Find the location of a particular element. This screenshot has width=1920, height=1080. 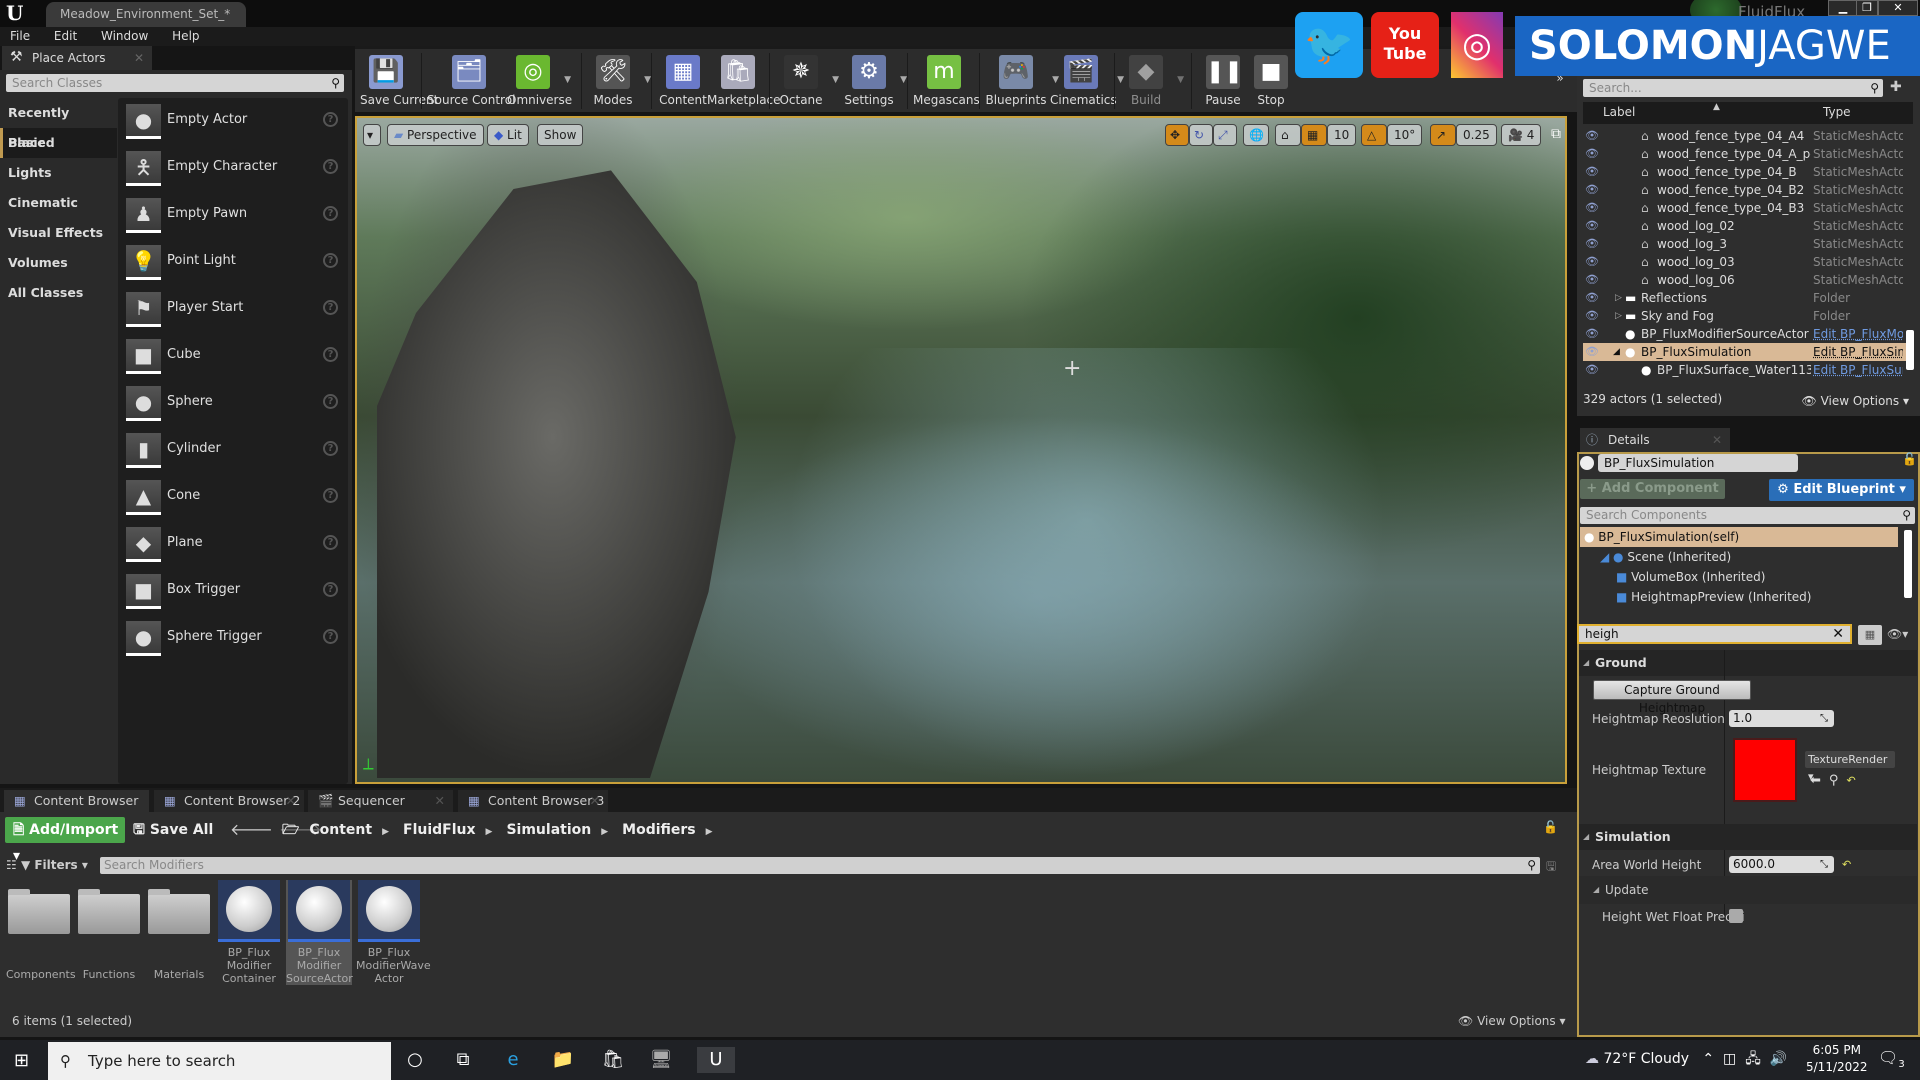

update-subsection-header: ◢ Update is located at coordinates (1748, 890).